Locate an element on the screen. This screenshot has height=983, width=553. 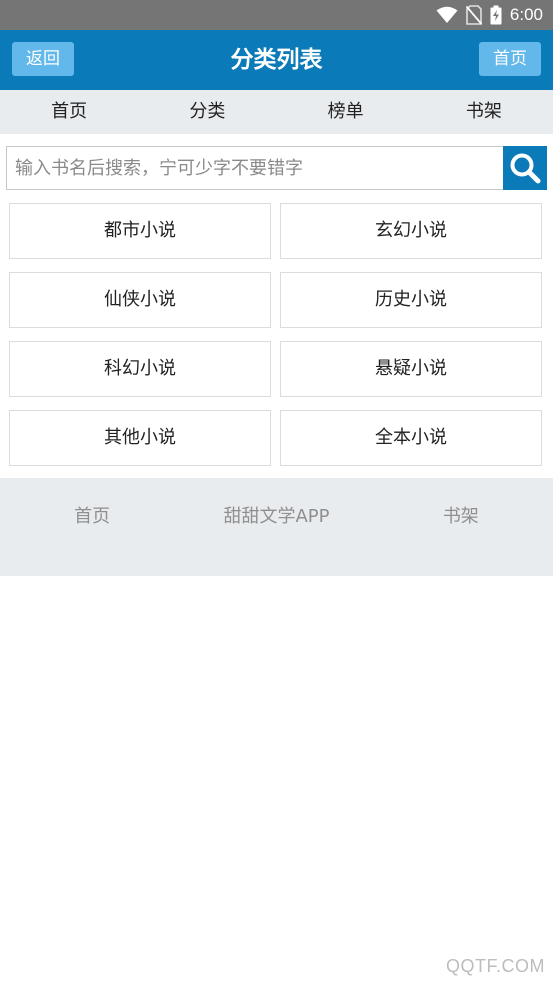
category-history: 历史小说 is located at coordinates (411, 300).